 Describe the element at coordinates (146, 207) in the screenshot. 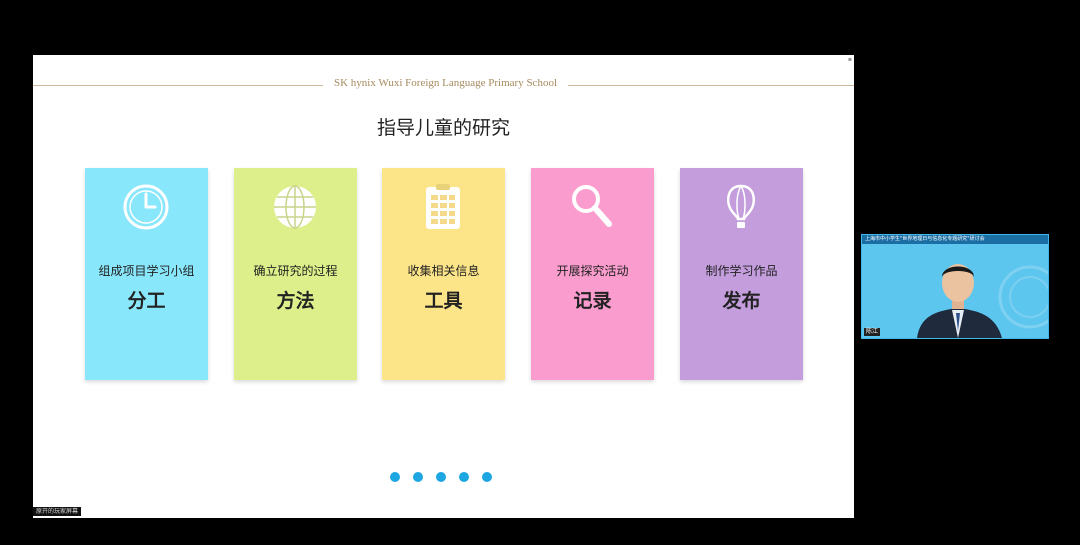

I see `clock-icon` at that location.